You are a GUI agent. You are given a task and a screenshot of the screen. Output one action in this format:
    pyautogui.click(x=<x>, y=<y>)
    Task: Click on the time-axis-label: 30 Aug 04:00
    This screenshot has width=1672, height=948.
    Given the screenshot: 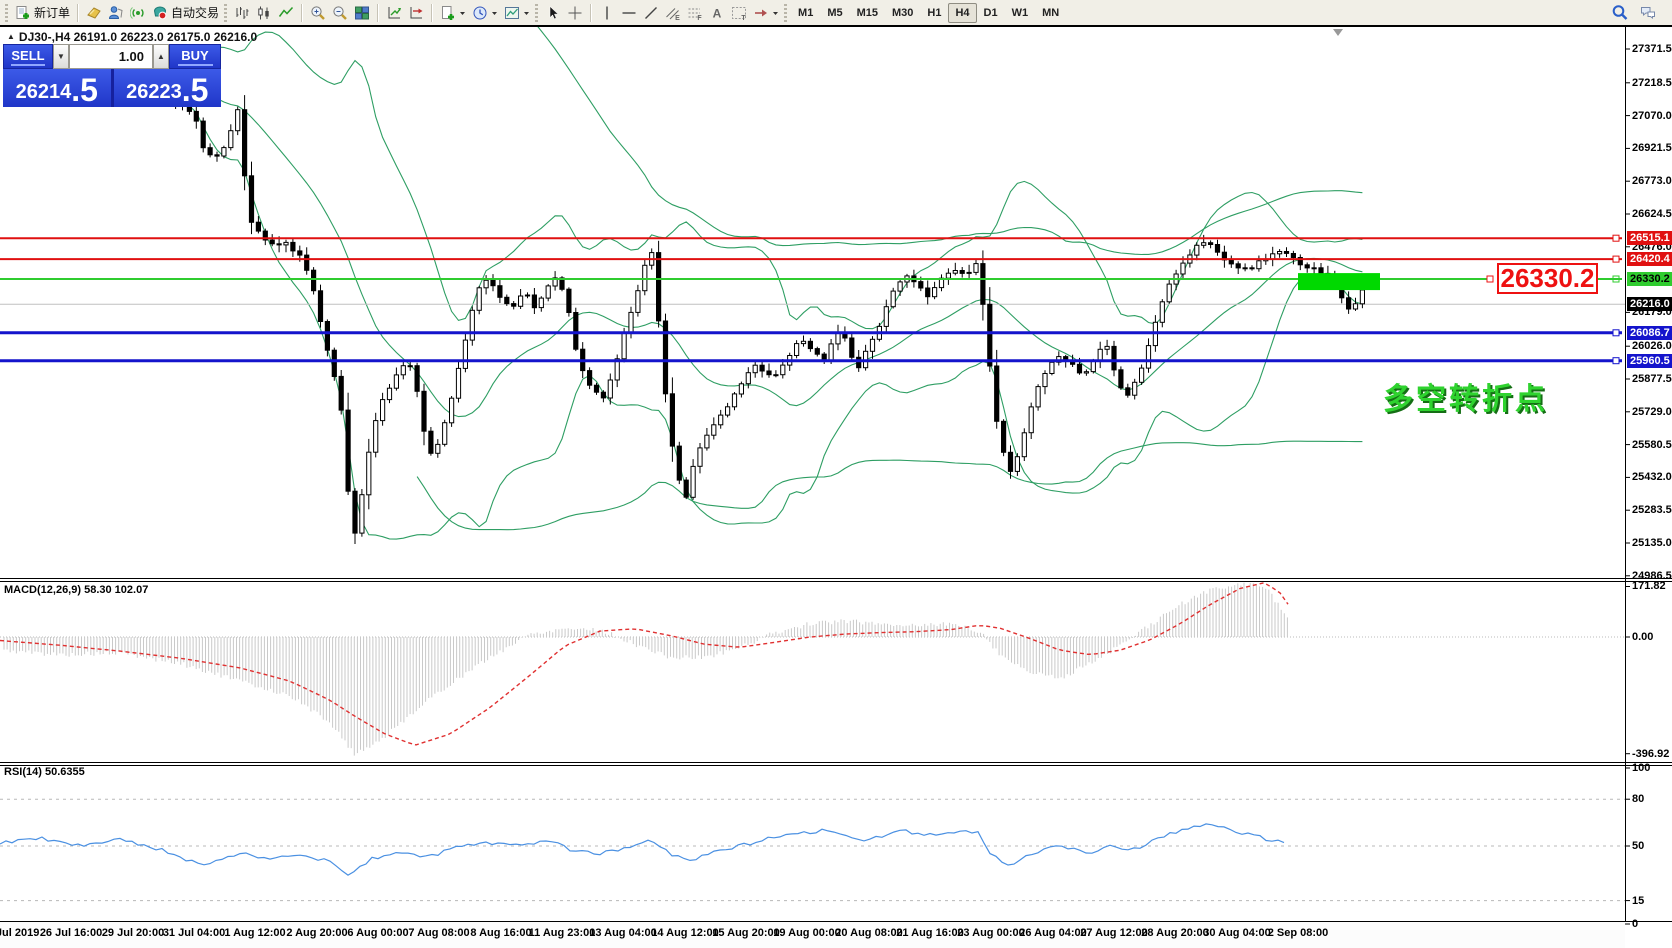 What is the action you would take?
    pyautogui.click(x=1237, y=933)
    